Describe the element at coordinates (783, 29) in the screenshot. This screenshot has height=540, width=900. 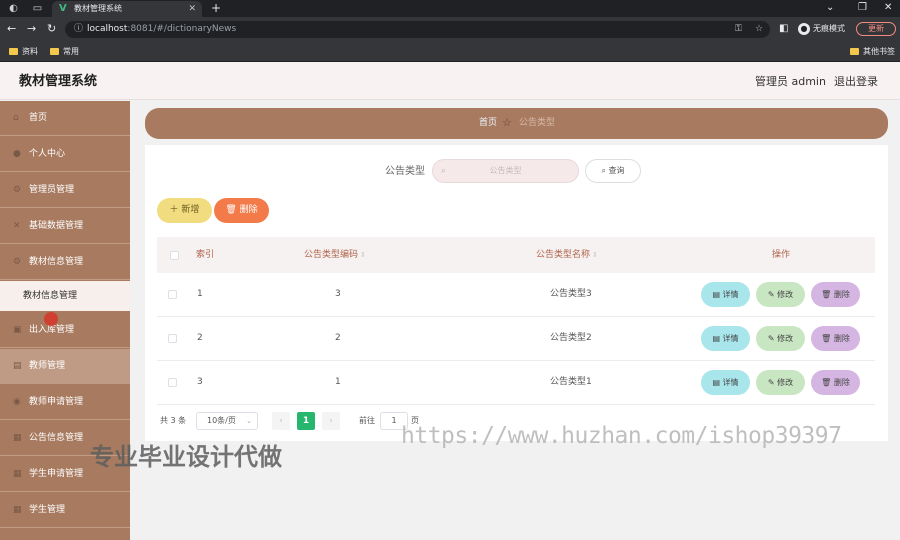
I see `side-panel-icon: ◧` at that location.